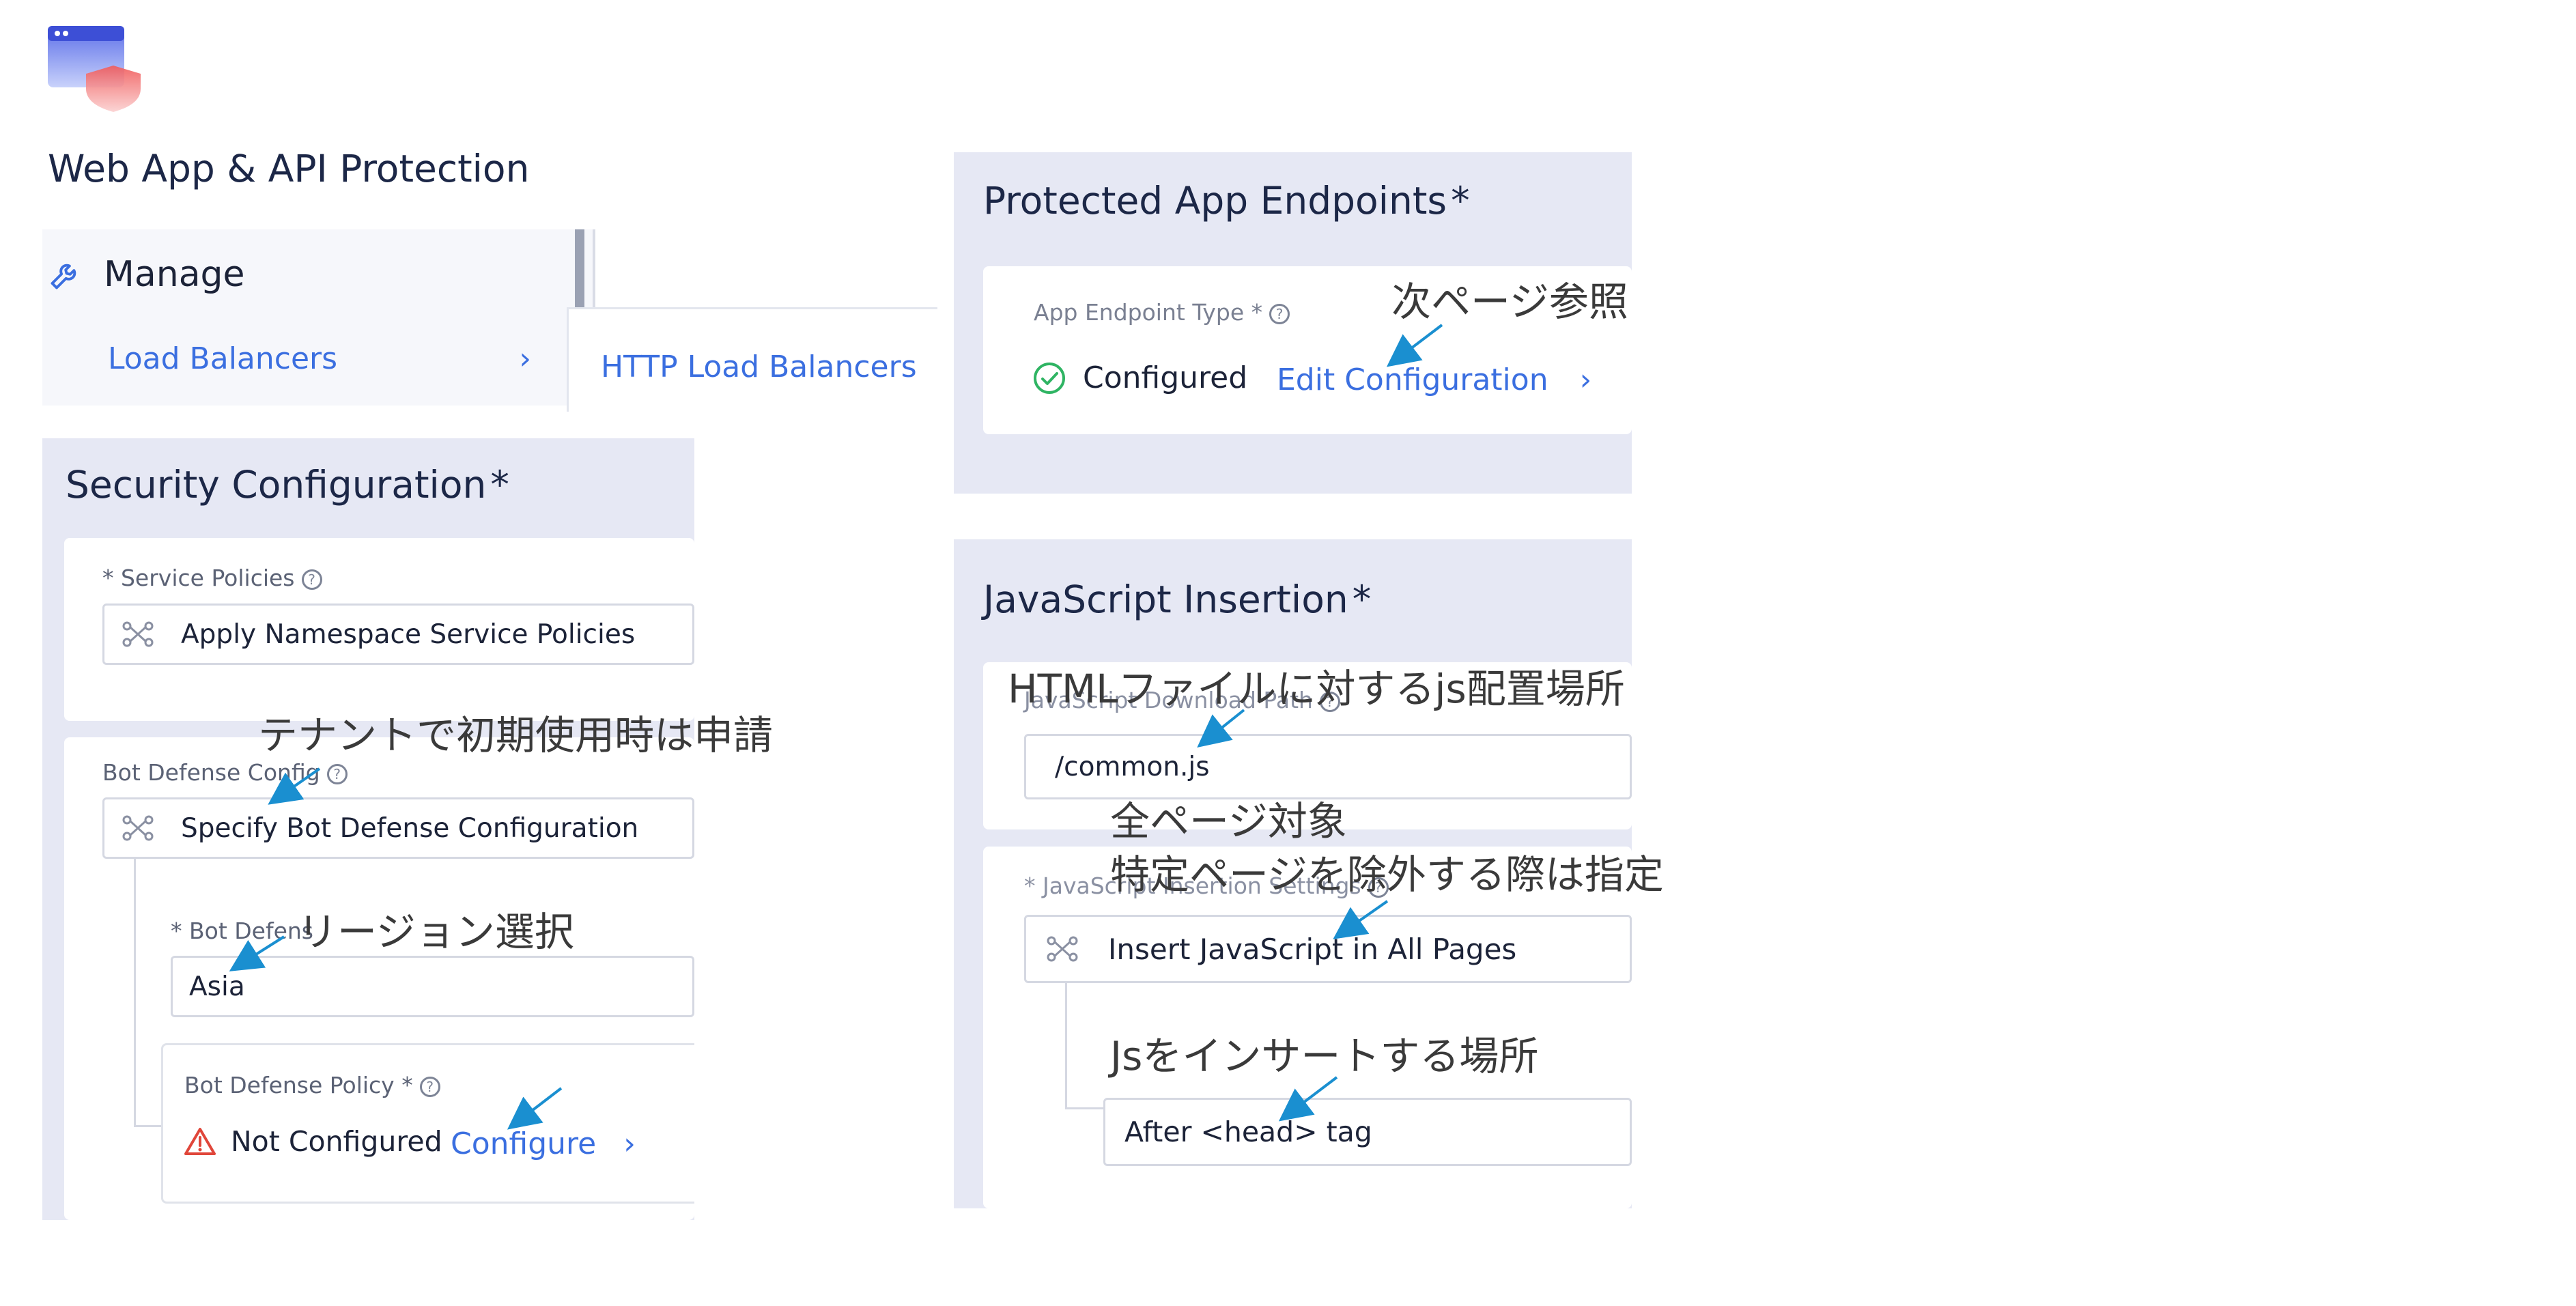 The height and width of the screenshot is (1306, 2576). Describe the element at coordinates (294, 786) in the screenshot. I see `arrow-tenant-apply` at that location.